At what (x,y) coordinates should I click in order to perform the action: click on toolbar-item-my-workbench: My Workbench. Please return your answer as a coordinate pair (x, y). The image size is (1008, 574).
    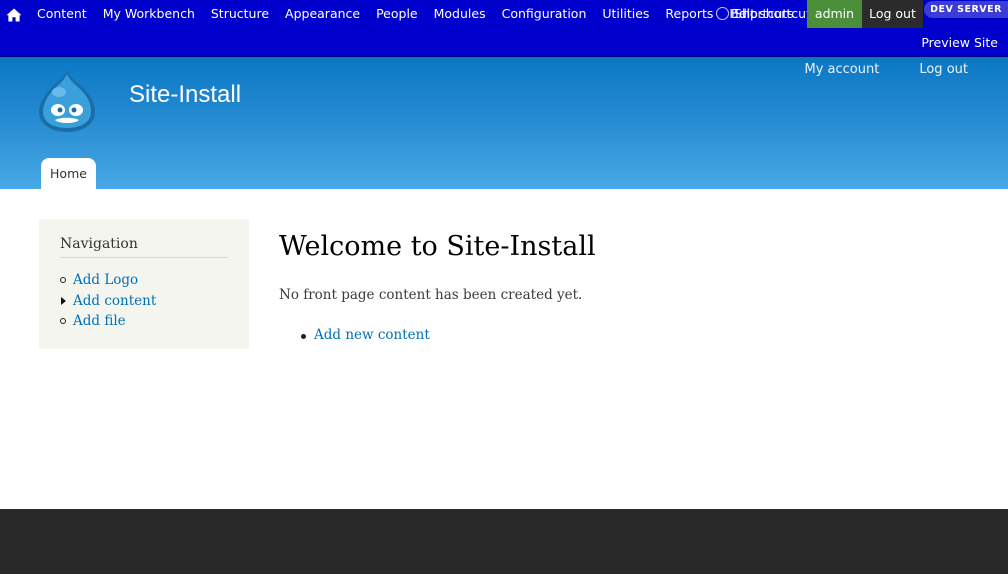
    Looking at the image, I should click on (149, 14).